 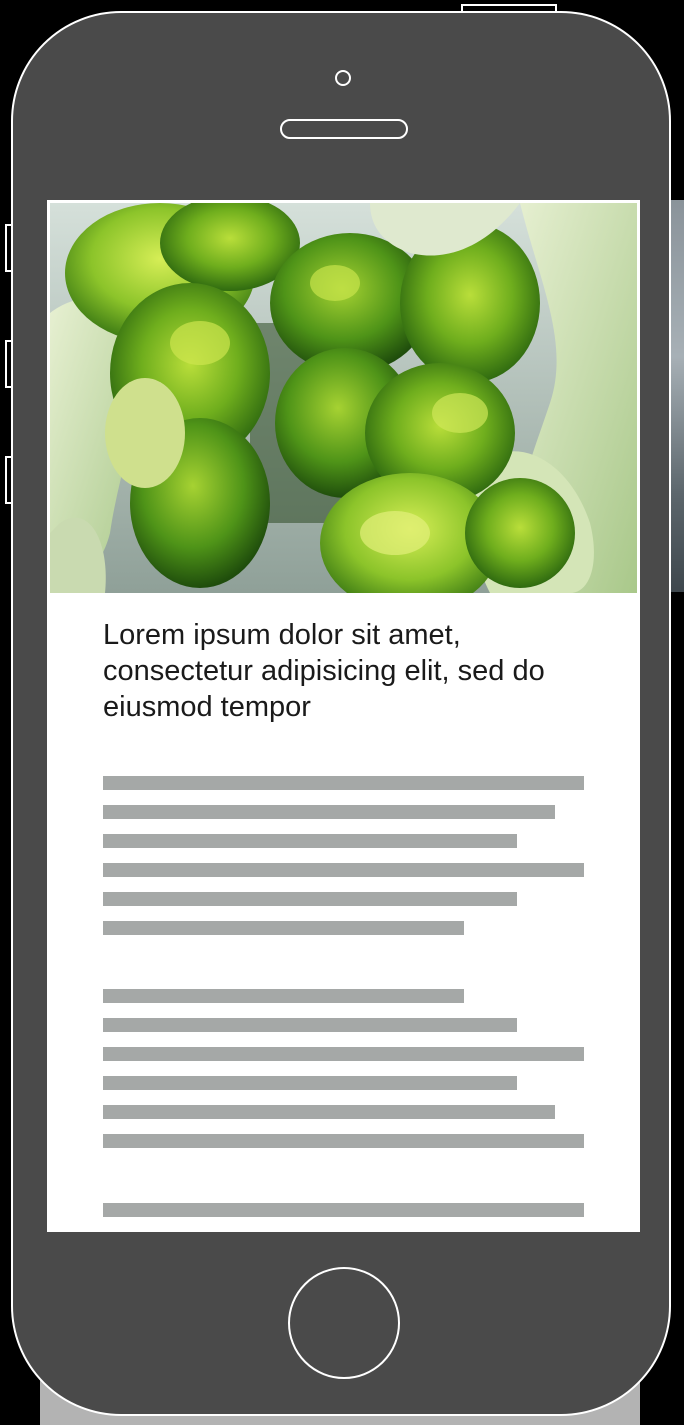 I want to click on home-button, so click(x=344, y=1323).